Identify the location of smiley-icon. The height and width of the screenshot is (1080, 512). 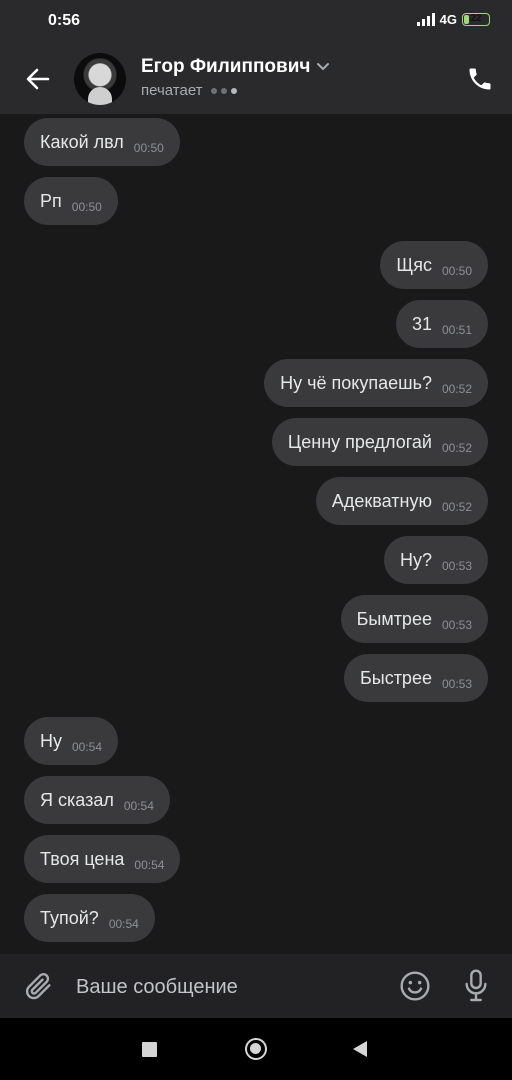
(415, 986).